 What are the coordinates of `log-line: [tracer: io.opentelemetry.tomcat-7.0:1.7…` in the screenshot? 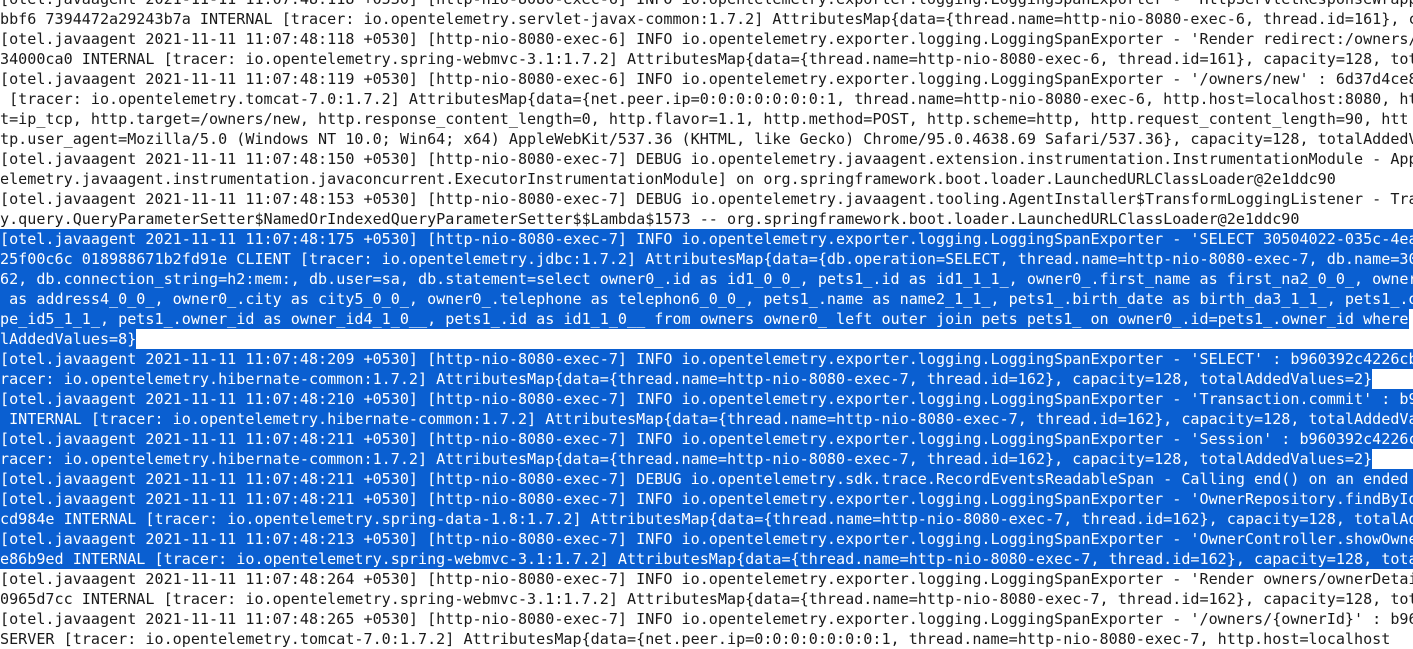 It's located at (706, 99).